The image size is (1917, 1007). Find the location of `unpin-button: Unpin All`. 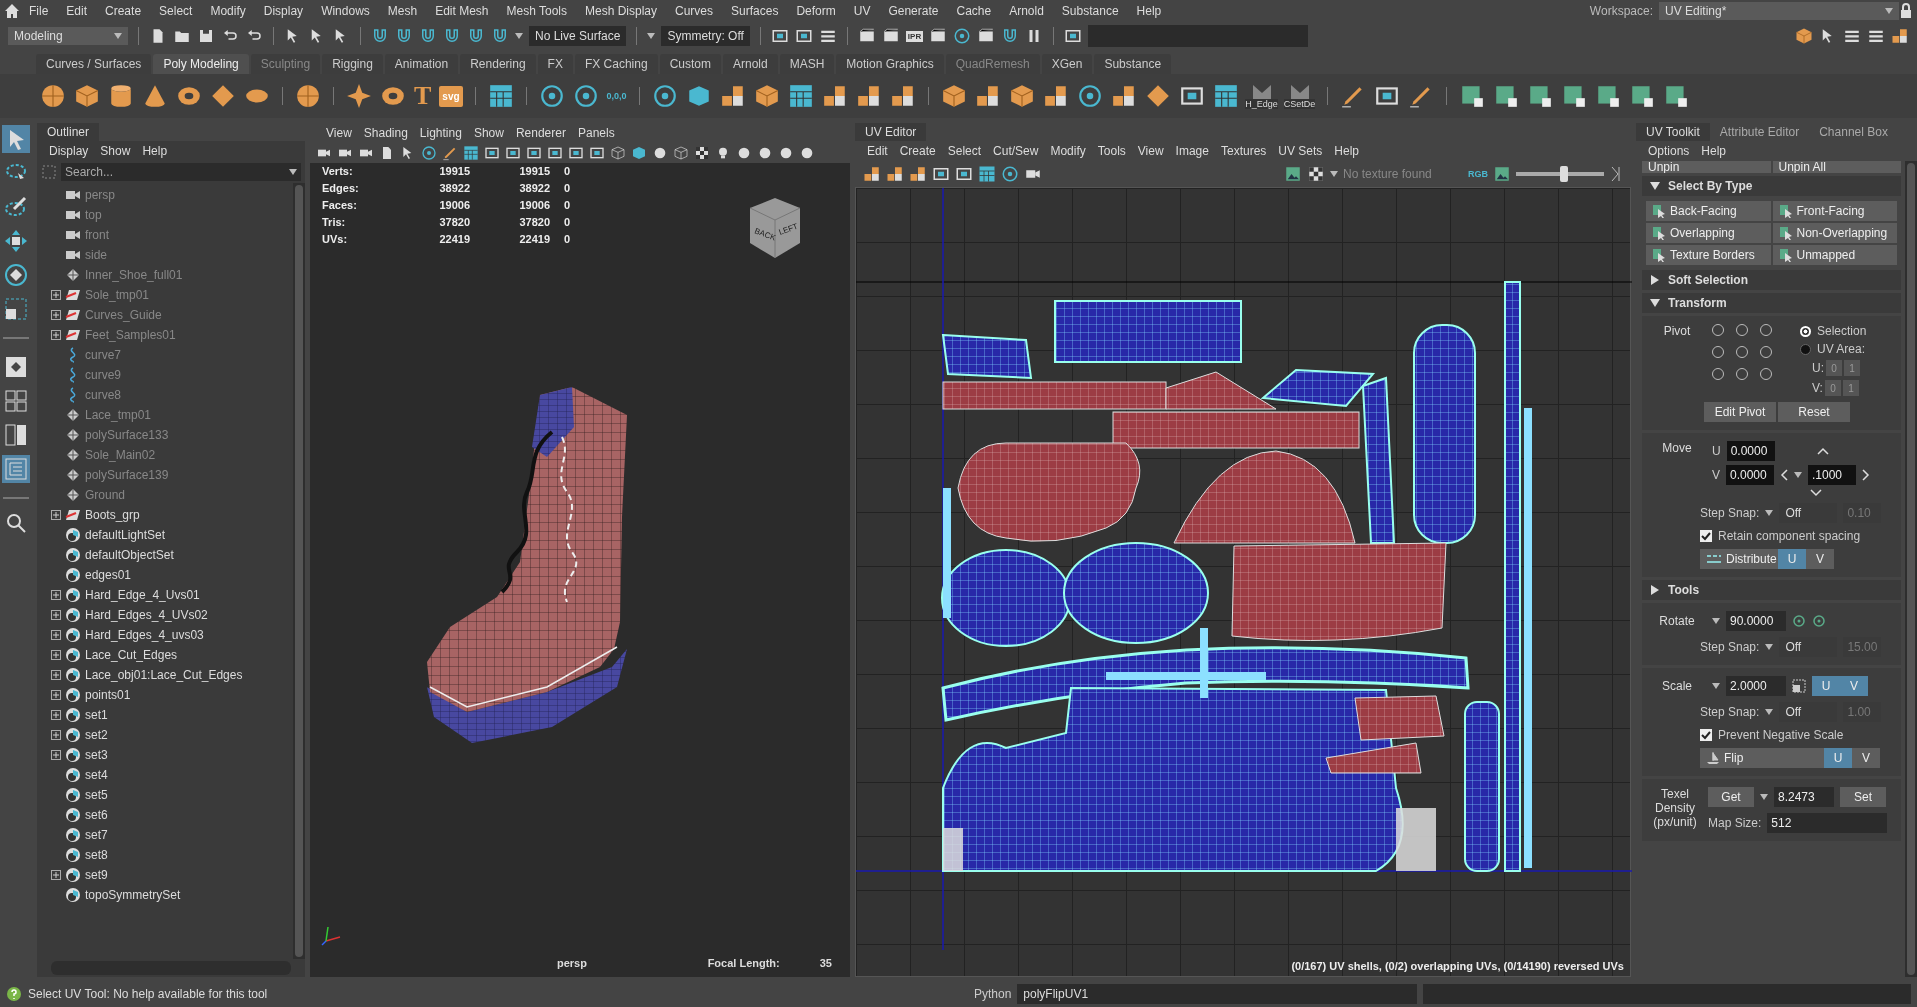

unpin-button: Unpin All is located at coordinates (1836, 167).